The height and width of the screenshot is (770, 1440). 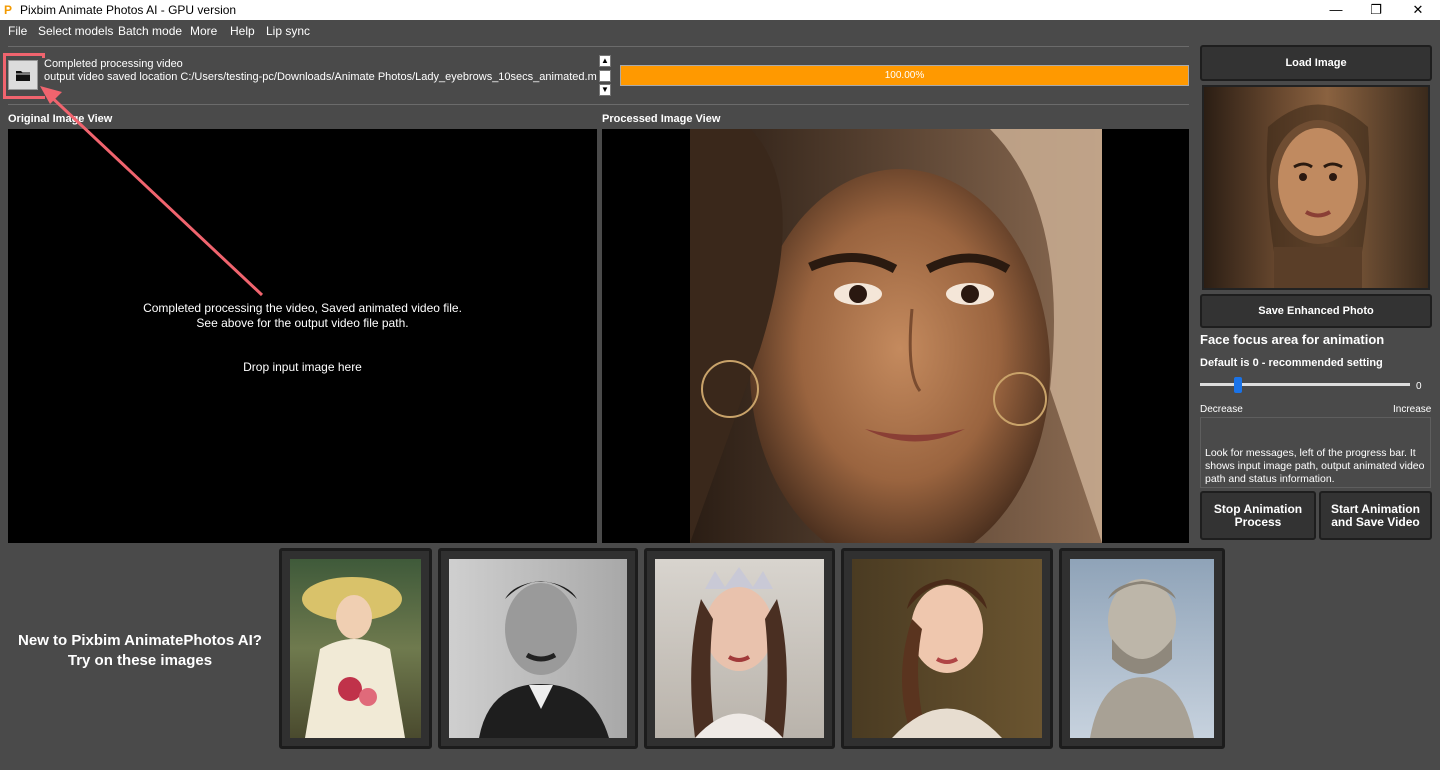 I want to click on load-image-button: Load Image, so click(x=1316, y=63).